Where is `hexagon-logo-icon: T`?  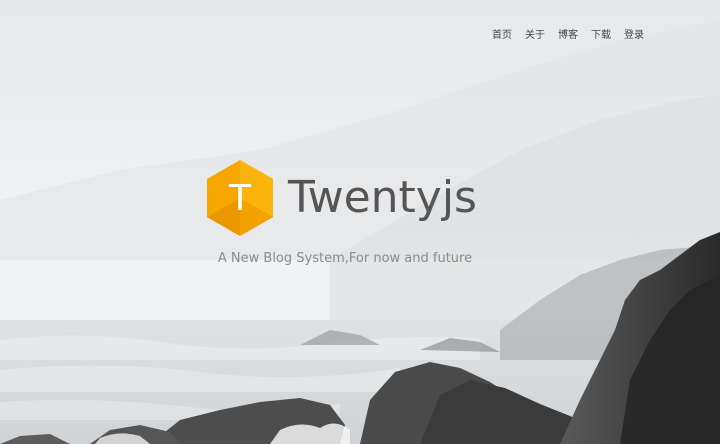 hexagon-logo-icon: T is located at coordinates (240, 198).